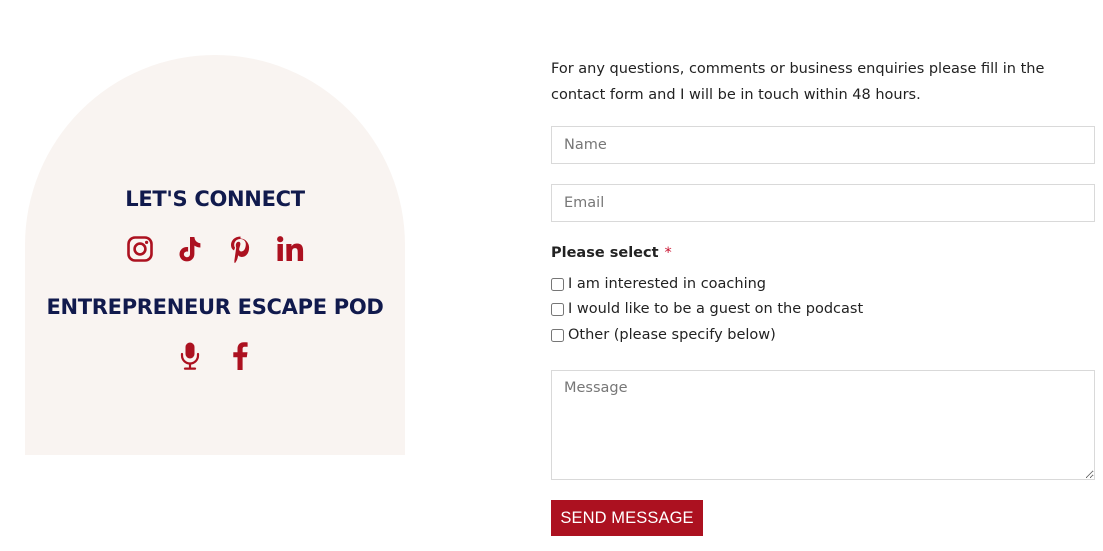  I want to click on required-marker: *, so click(668, 253).